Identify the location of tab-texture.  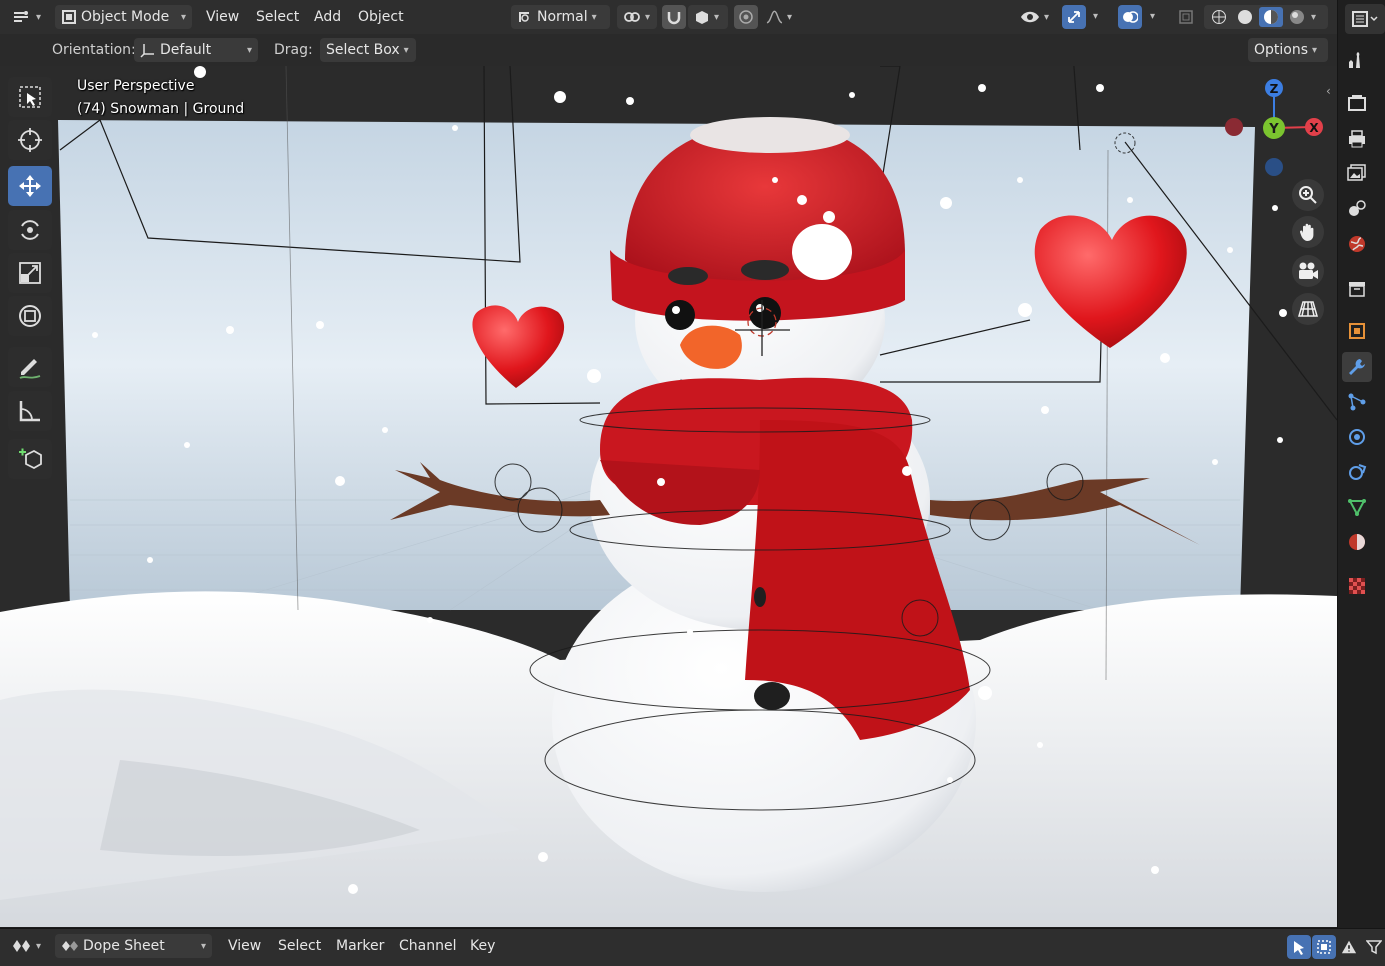
(1357, 586).